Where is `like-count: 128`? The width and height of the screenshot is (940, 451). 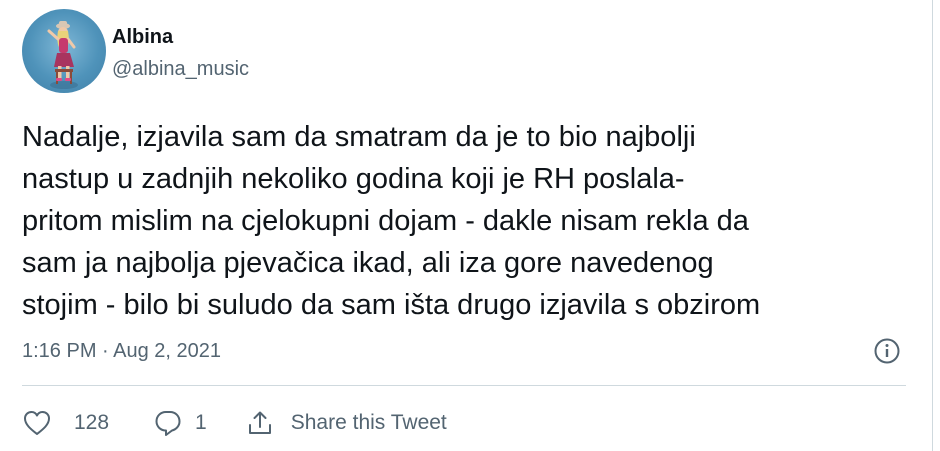 like-count: 128 is located at coordinates (92, 422).